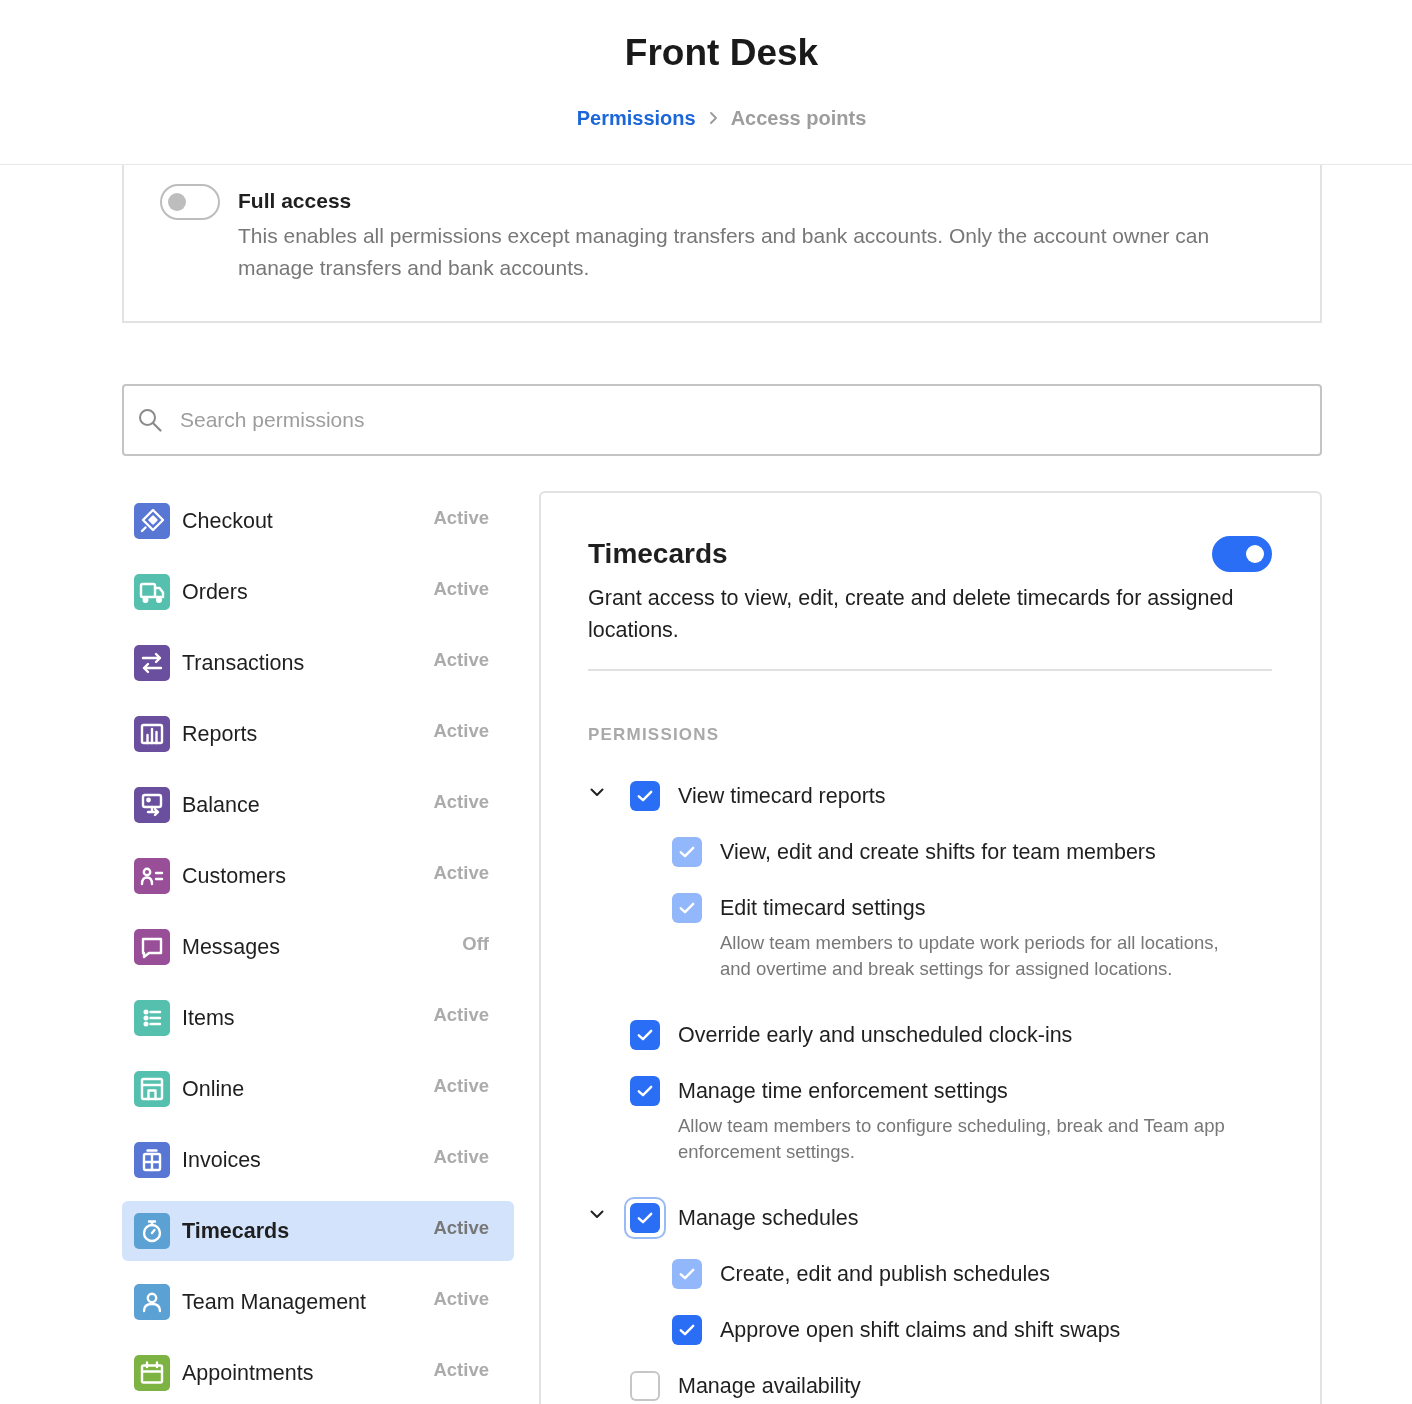 The width and height of the screenshot is (1412, 1404). Describe the element at coordinates (713, 118) in the screenshot. I see `chevron-right-icon` at that location.